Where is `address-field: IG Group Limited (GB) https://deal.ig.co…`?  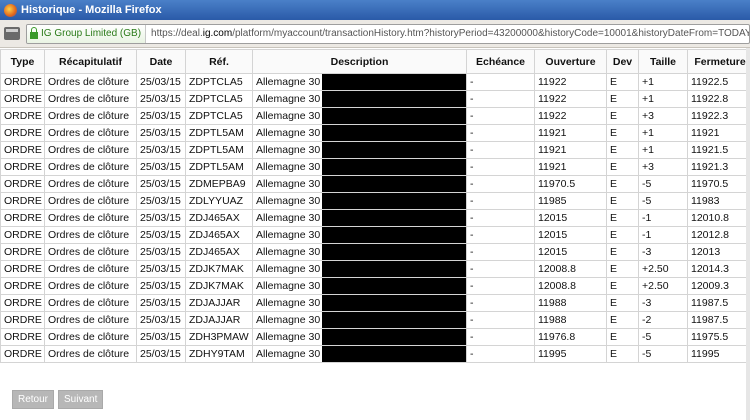
address-field: IG Group Limited (GB) https://deal.ig.co… is located at coordinates (388, 33).